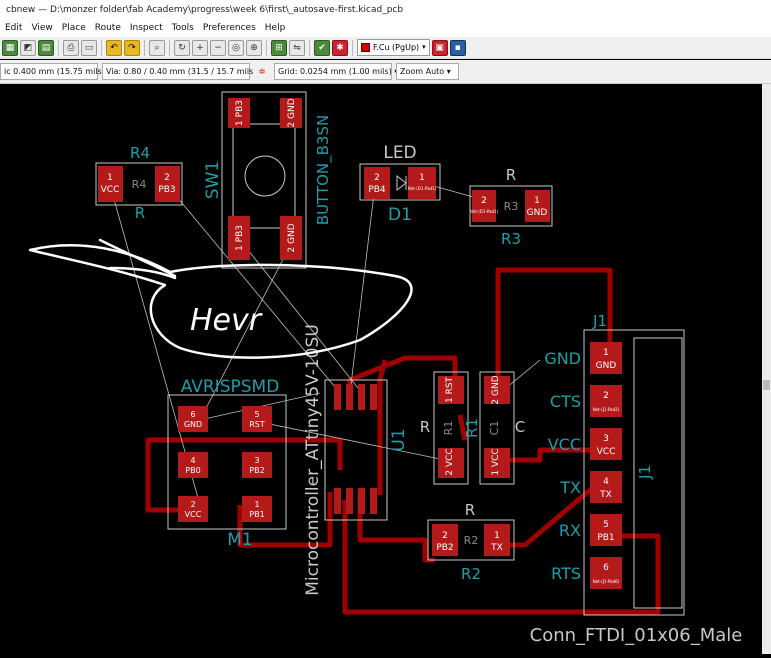 The height and width of the screenshot is (658, 771). What do you see at coordinates (157, 47) in the screenshot?
I see `find-icon: ⌕` at bounding box center [157, 47].